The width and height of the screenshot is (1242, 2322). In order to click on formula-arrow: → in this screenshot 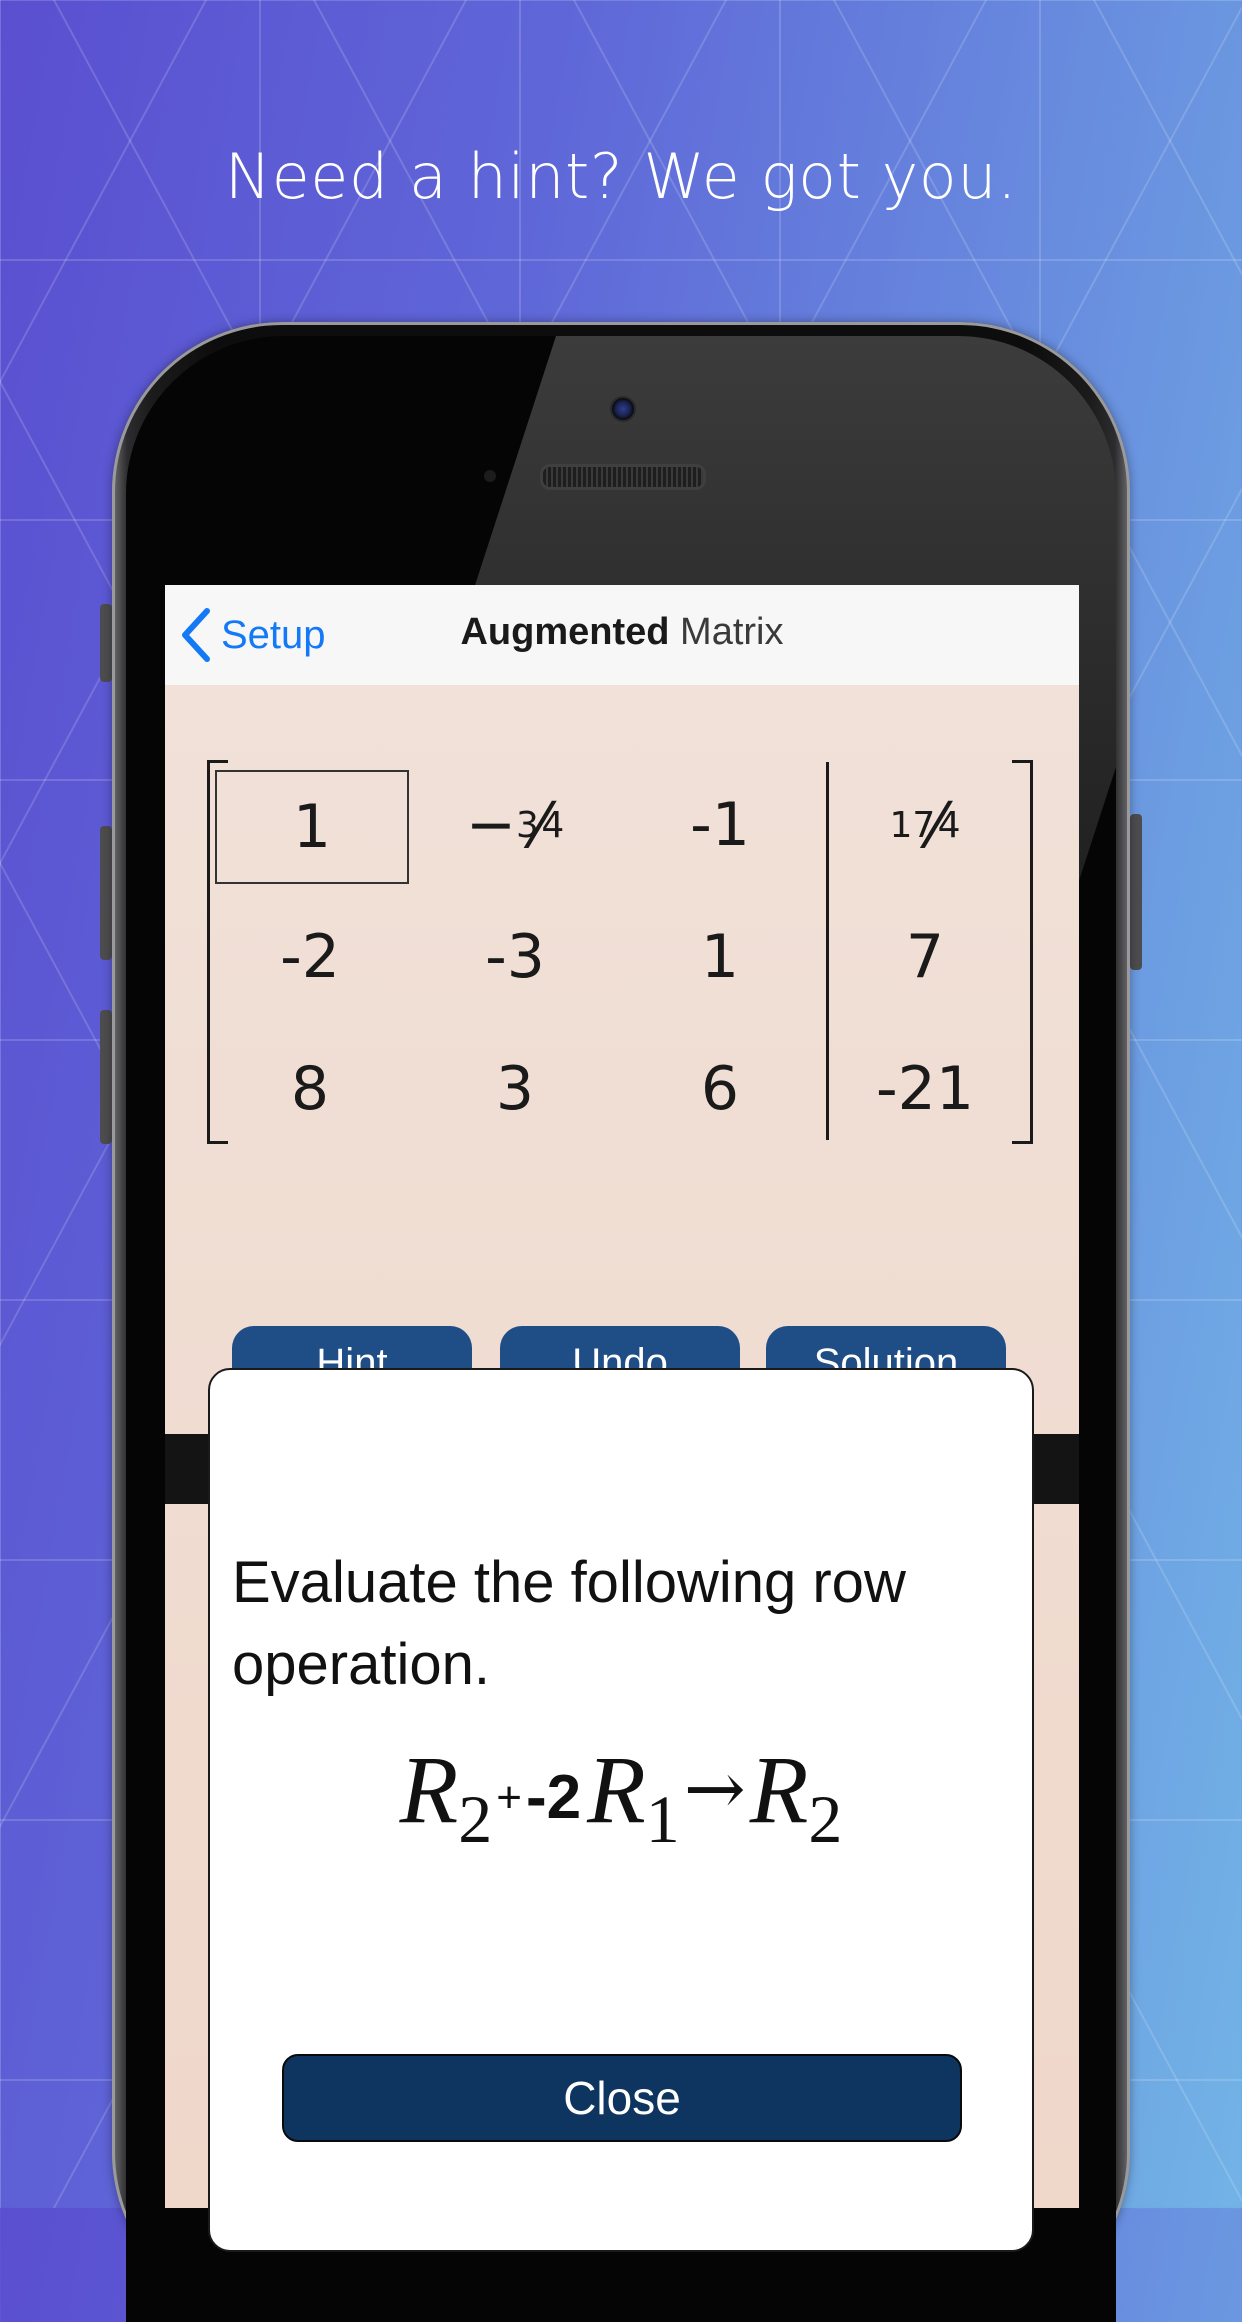, I will do `click(714, 1789)`.